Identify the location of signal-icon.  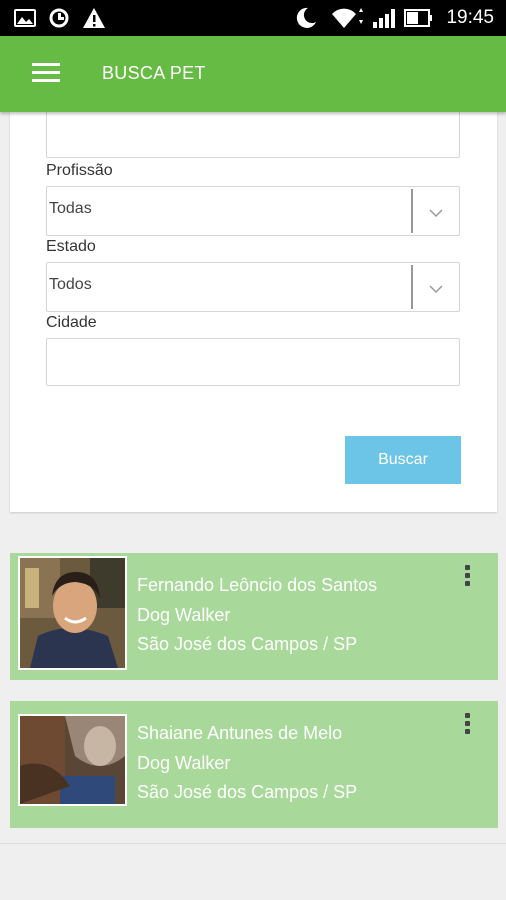
(385, 18).